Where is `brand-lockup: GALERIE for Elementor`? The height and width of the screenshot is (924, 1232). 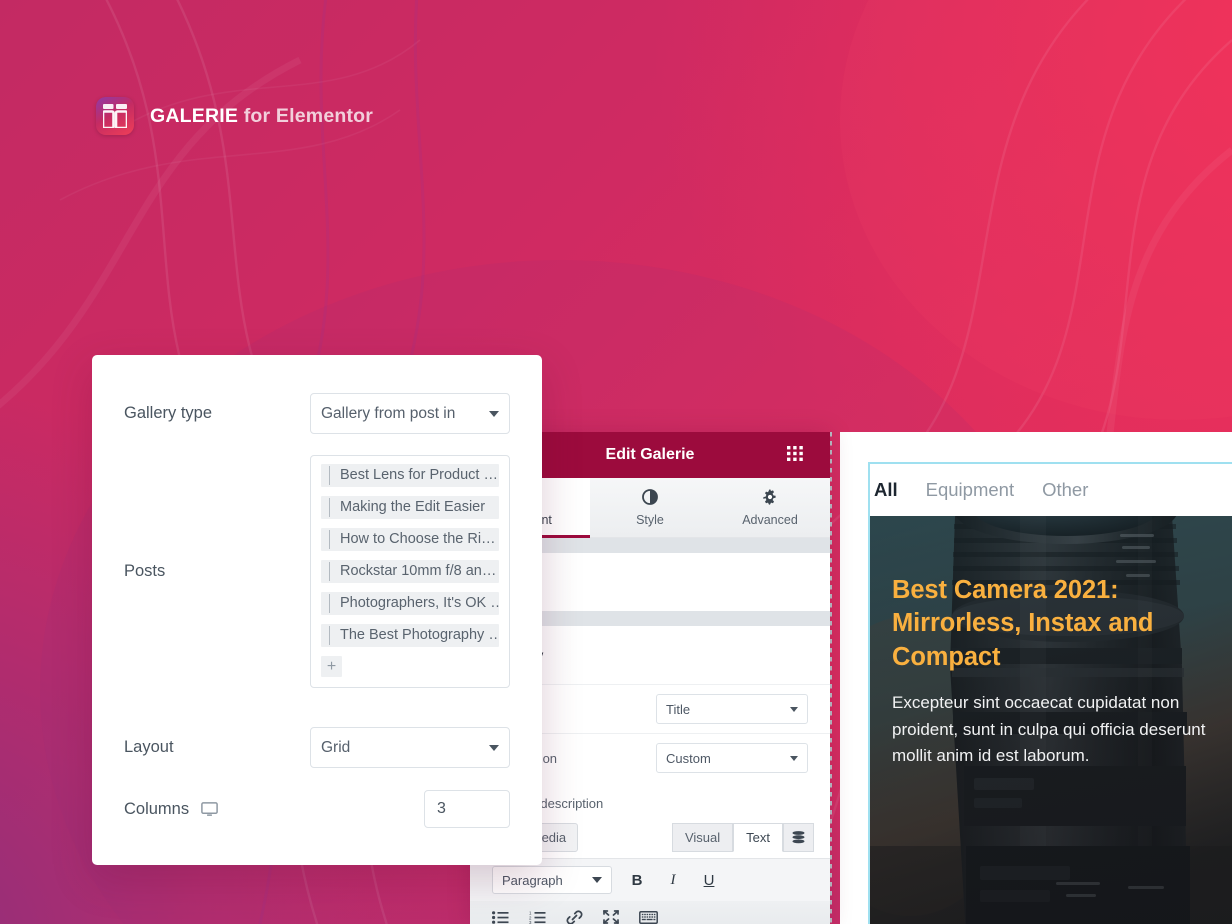
brand-lockup: GALERIE for Elementor is located at coordinates (234, 116).